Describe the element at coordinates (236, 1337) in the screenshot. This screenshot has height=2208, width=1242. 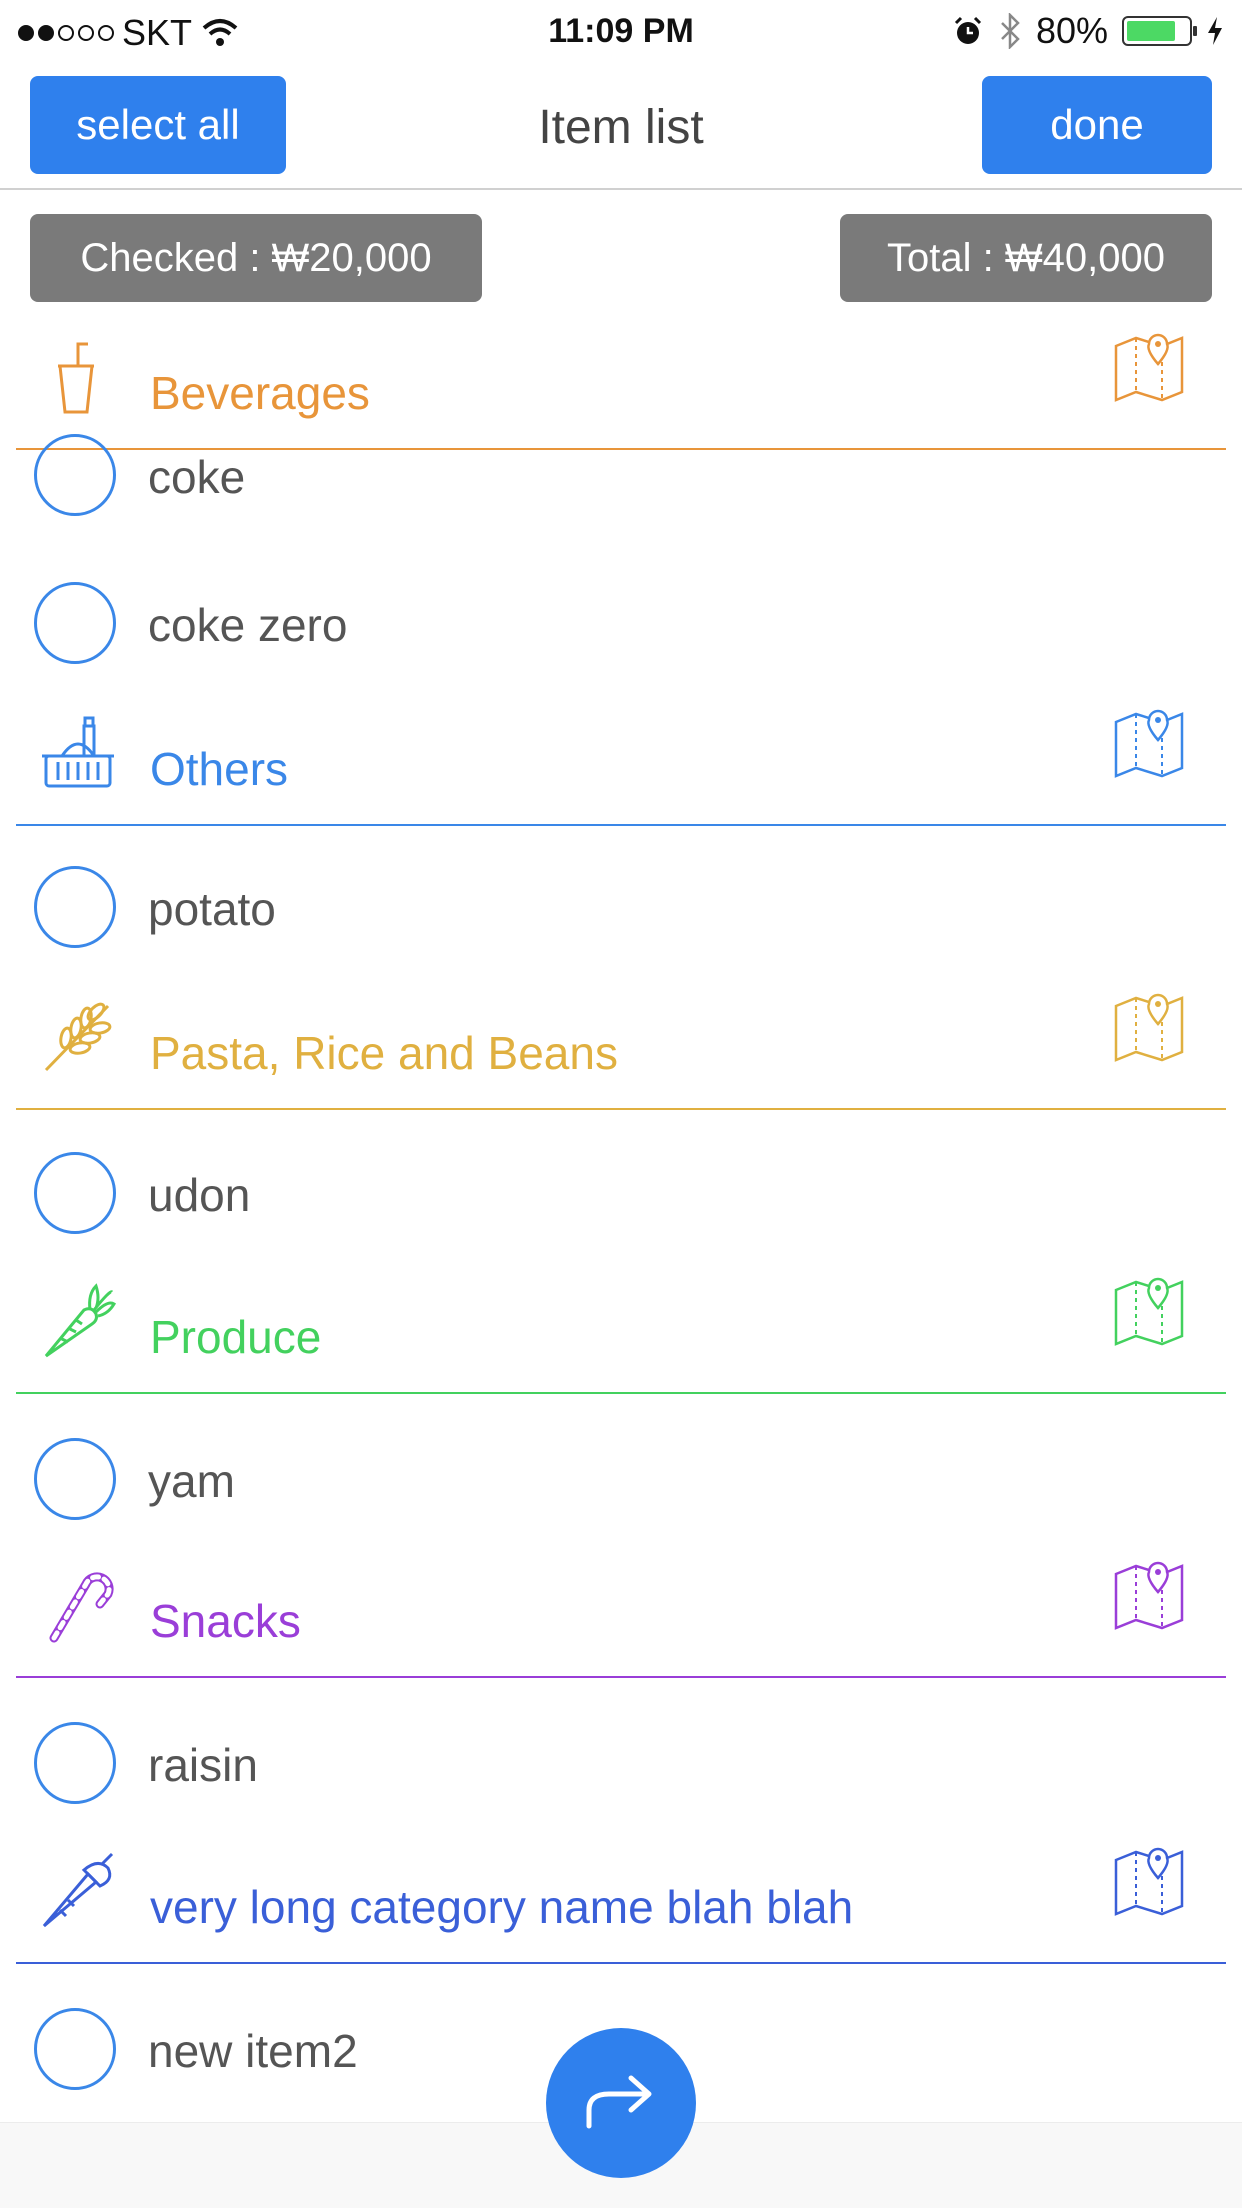
I see `category-name: Produce` at that location.